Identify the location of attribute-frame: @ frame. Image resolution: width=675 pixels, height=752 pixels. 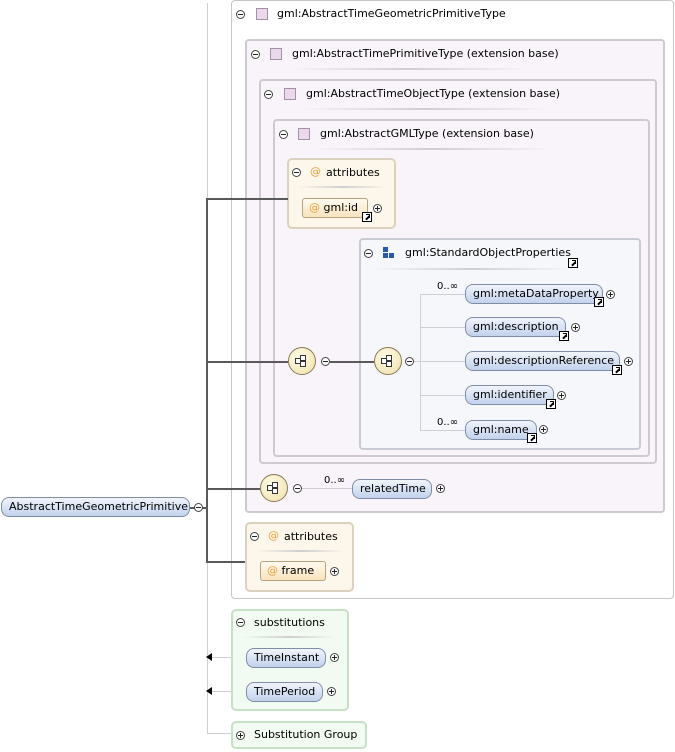
(293, 571).